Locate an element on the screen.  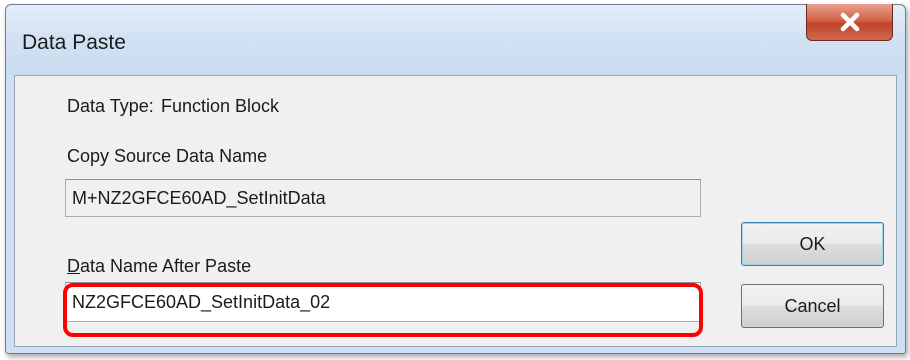
after-paste-label-text: ata Name After Paste is located at coordinates (166, 266).